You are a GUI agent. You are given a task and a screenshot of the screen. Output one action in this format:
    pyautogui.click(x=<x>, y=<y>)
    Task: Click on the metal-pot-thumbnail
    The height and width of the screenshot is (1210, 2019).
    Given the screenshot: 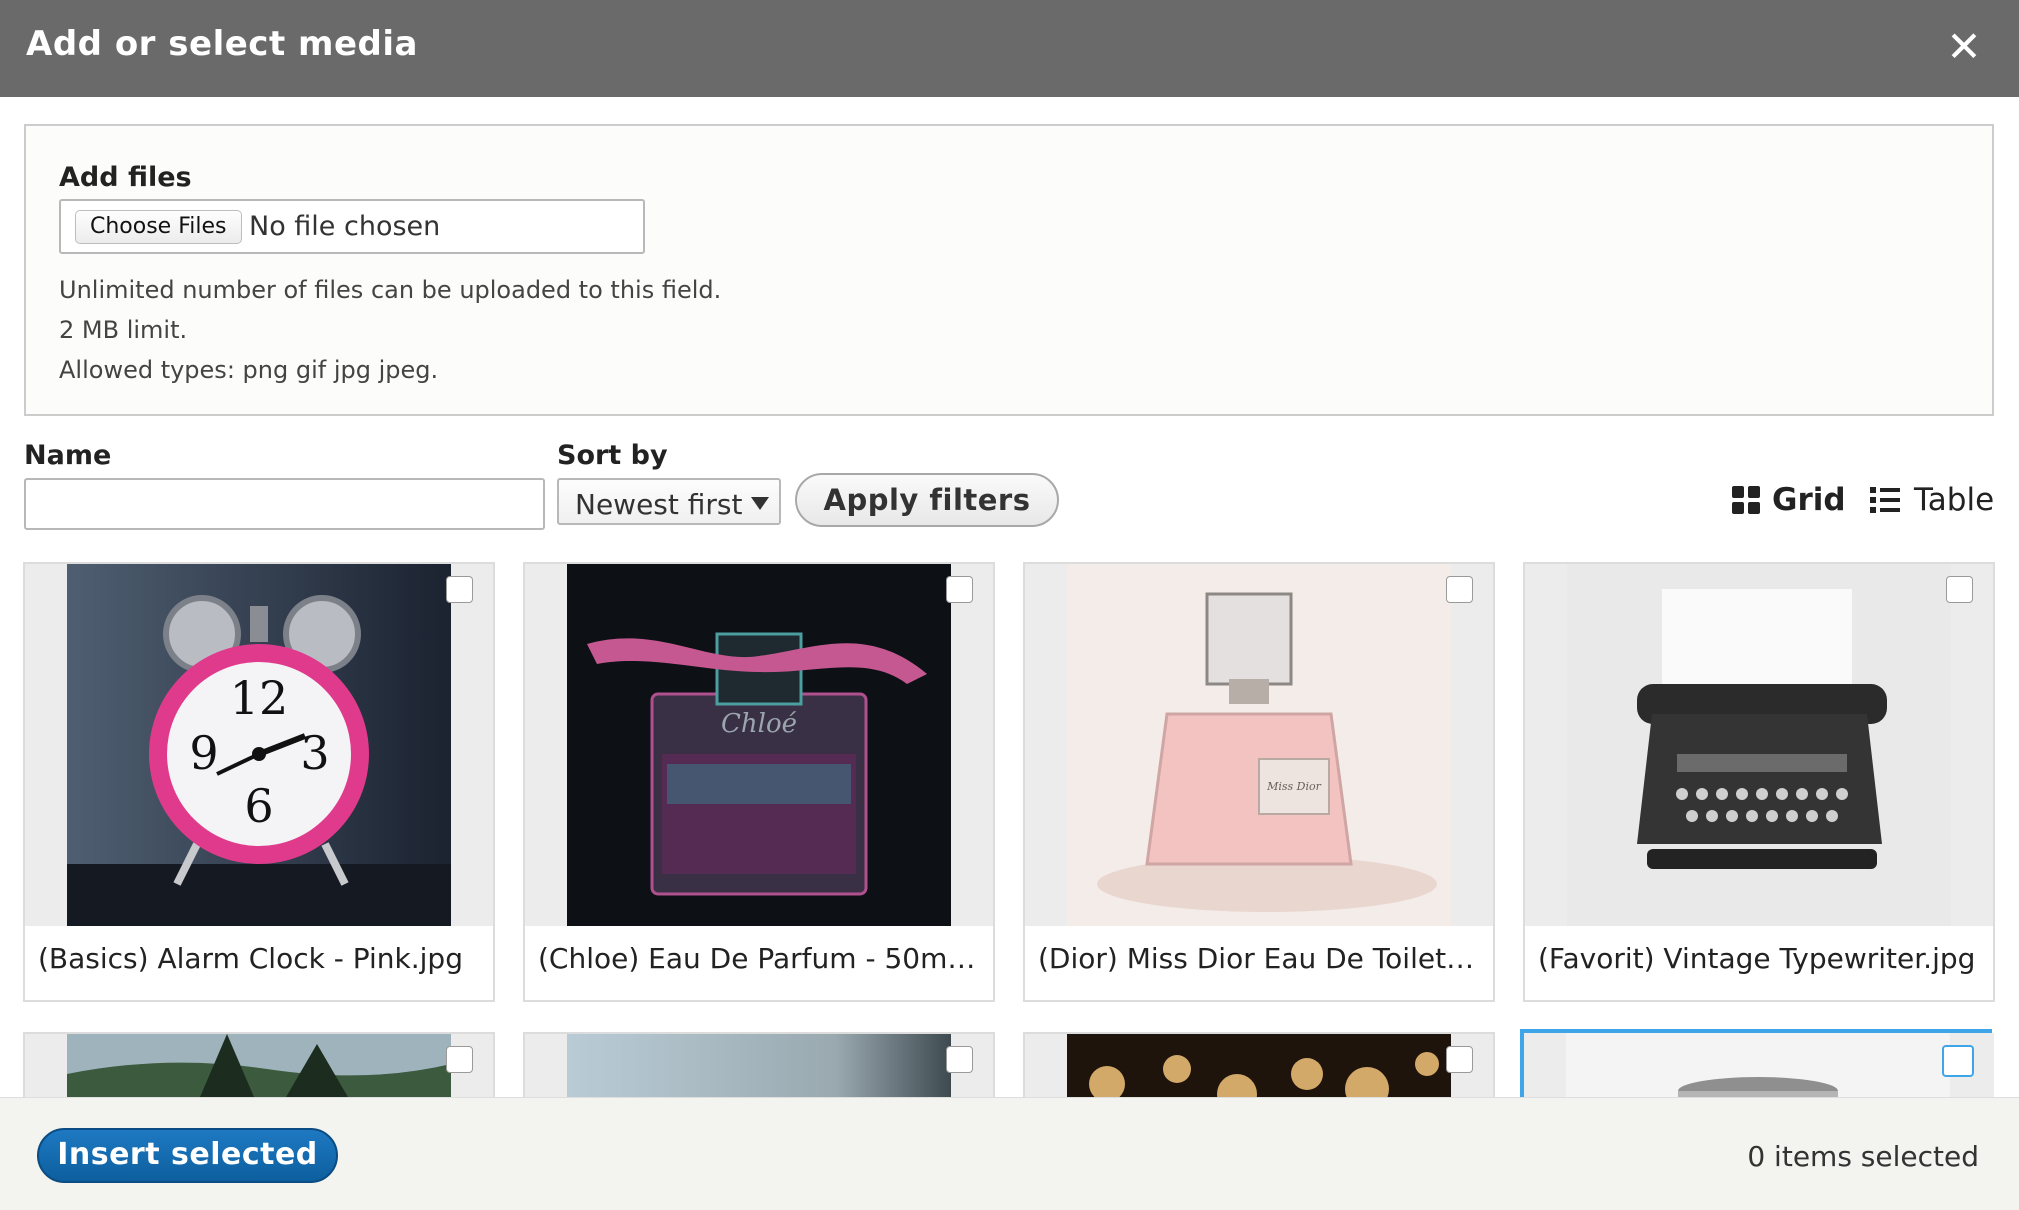 What is the action you would take?
    pyautogui.click(x=1758, y=1065)
    